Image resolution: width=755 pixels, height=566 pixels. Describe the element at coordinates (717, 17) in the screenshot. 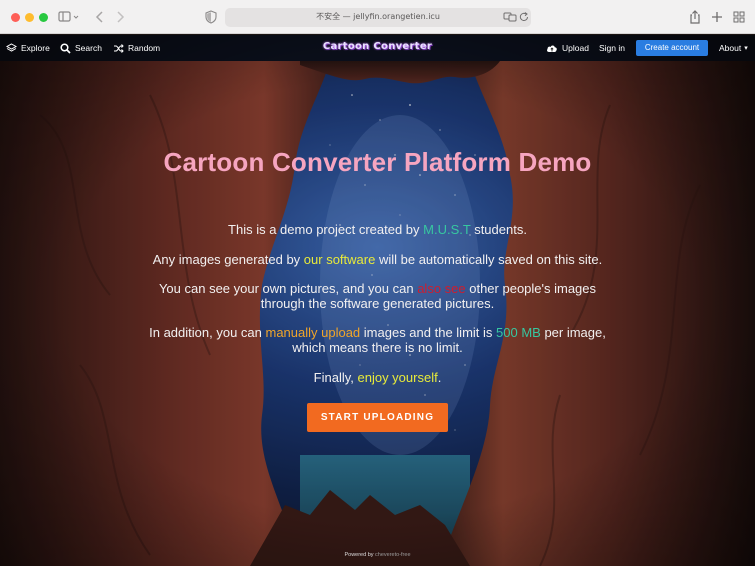

I see `plus-icon` at that location.